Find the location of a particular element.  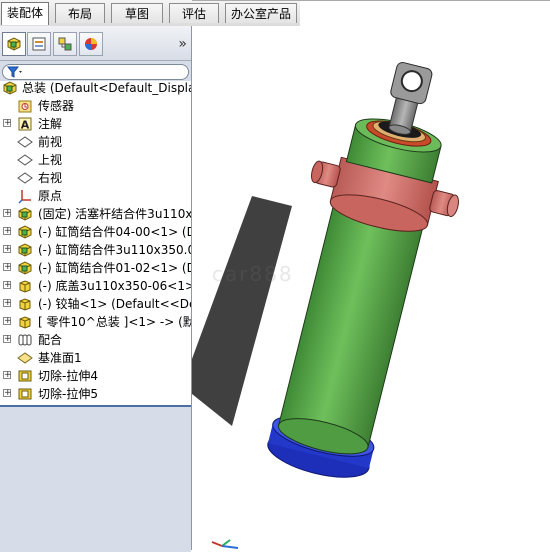

configuration-icon is located at coordinates (65, 44).